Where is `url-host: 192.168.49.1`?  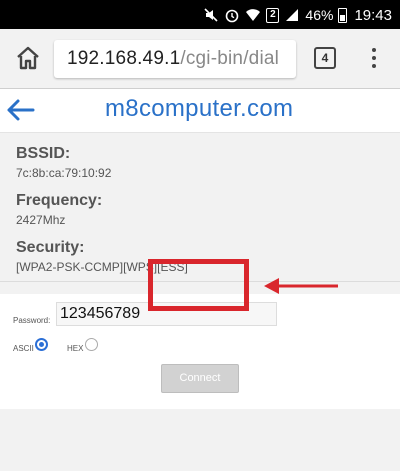 url-host: 192.168.49.1 is located at coordinates (124, 58).